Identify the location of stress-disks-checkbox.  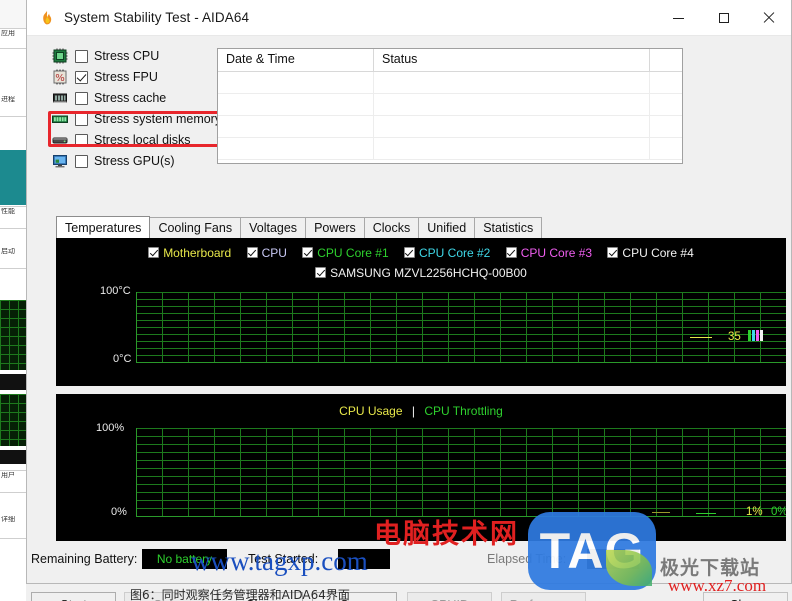
(81, 140).